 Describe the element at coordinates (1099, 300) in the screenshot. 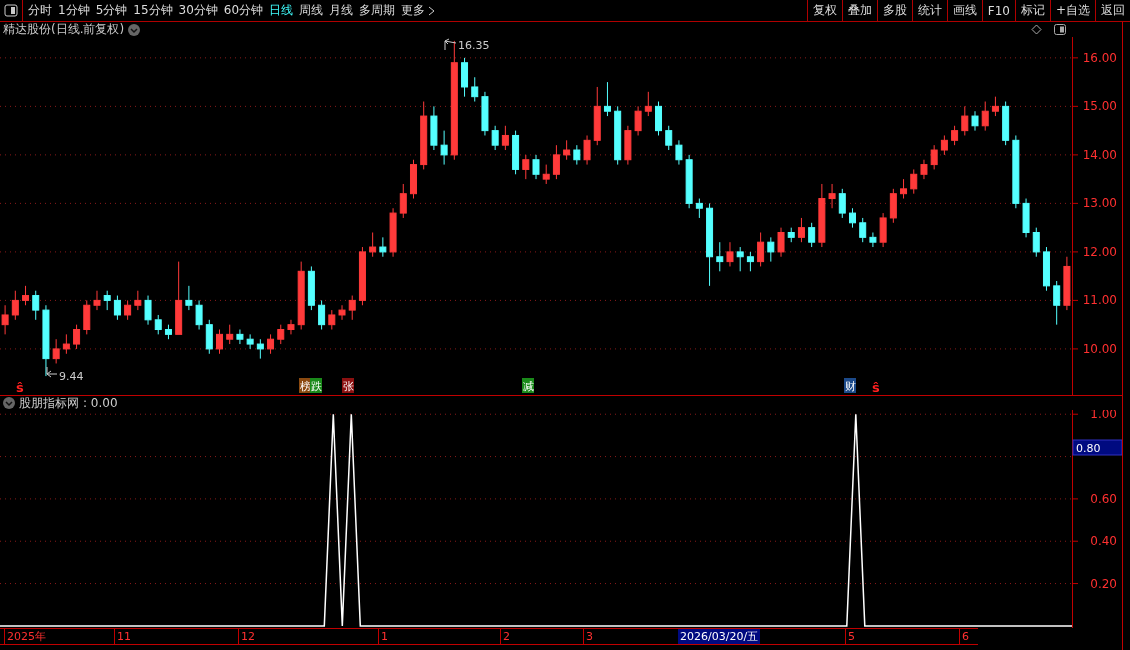

I see `axis-tick-label: 11.00` at that location.